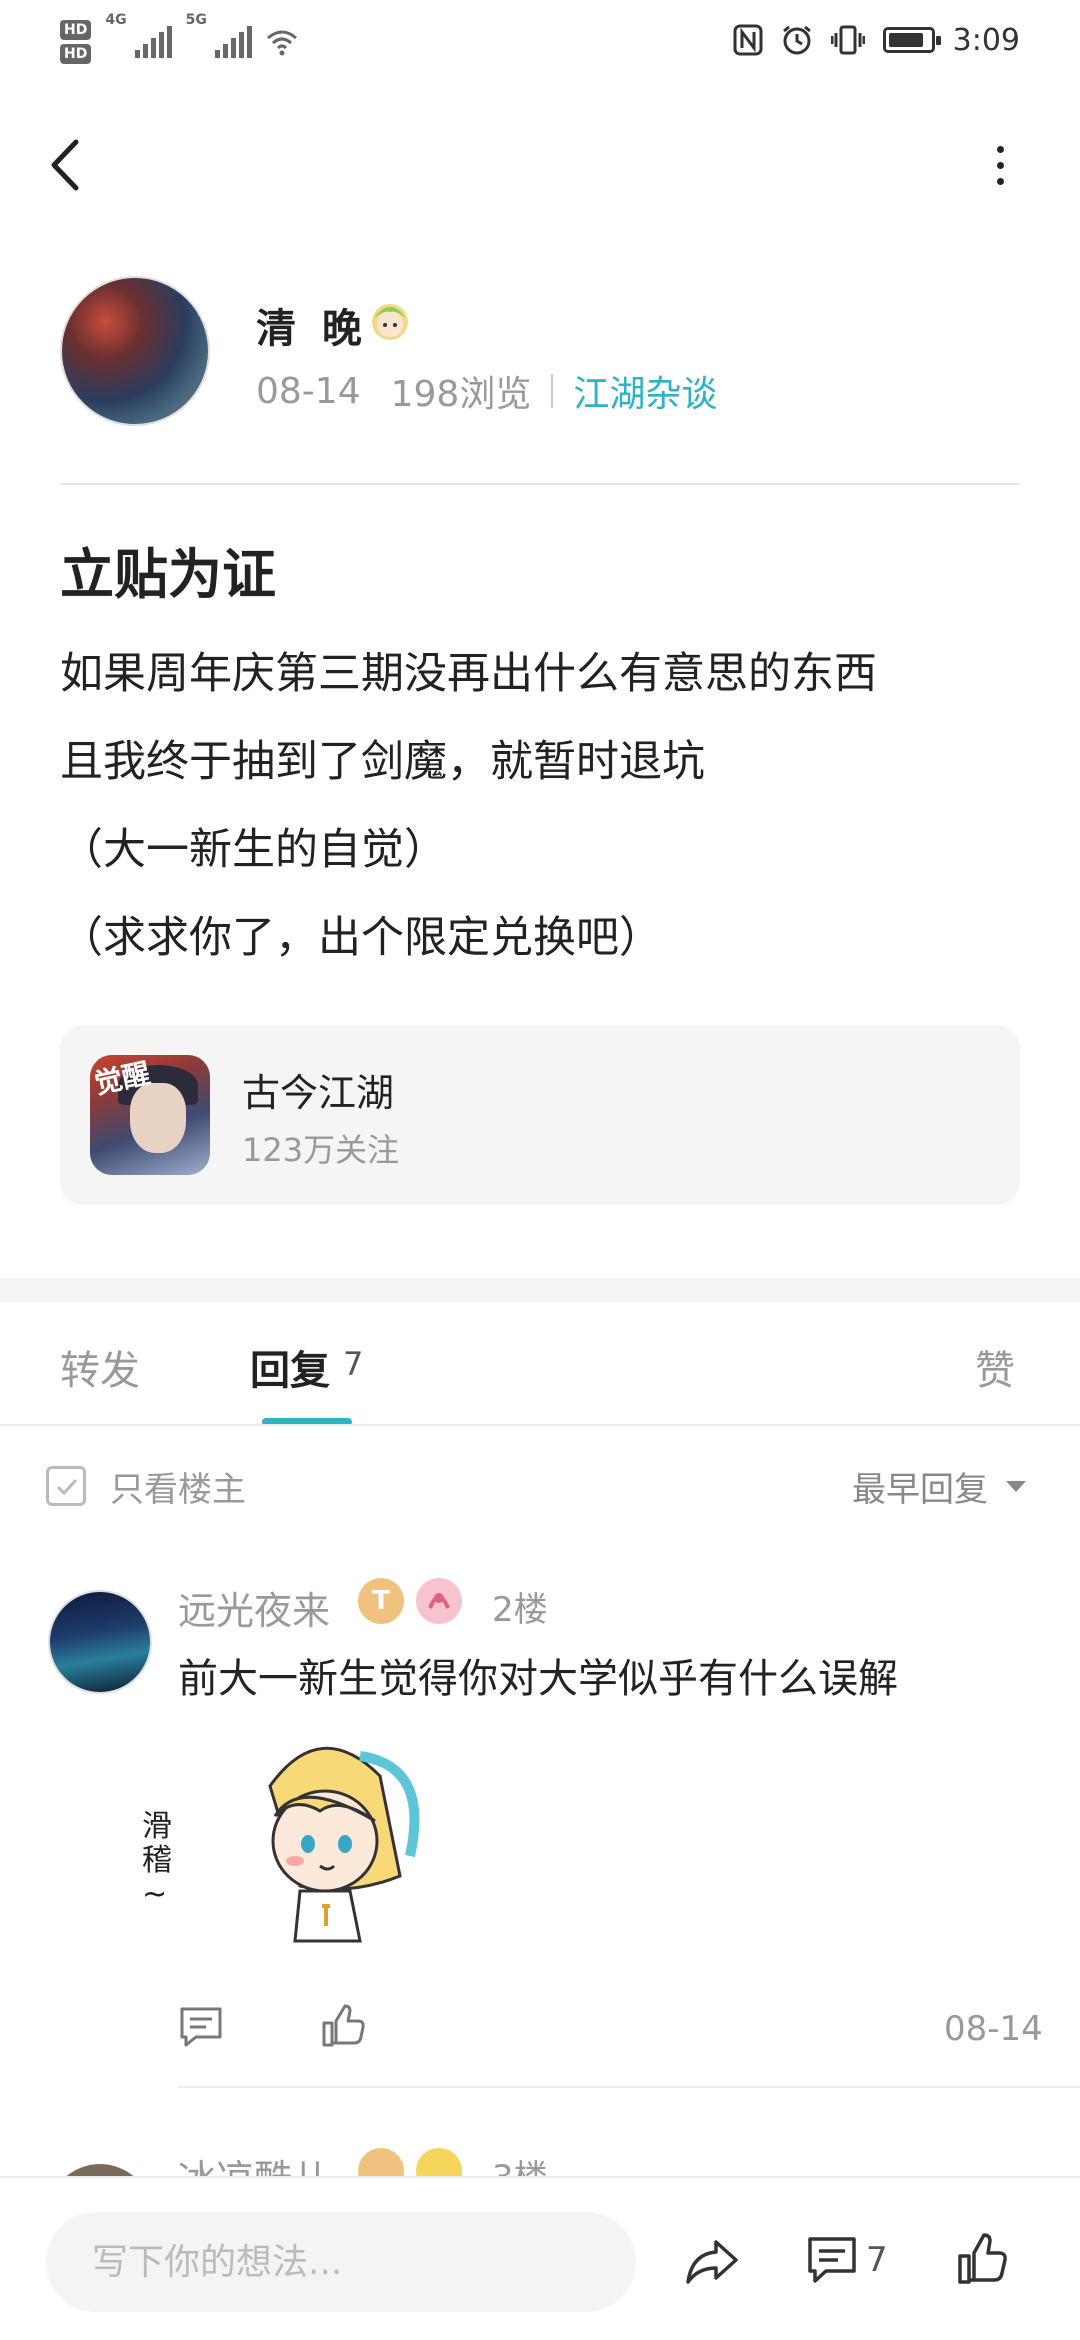 The image size is (1080, 2340). I want to click on reply-like-button, so click(343, 2026).